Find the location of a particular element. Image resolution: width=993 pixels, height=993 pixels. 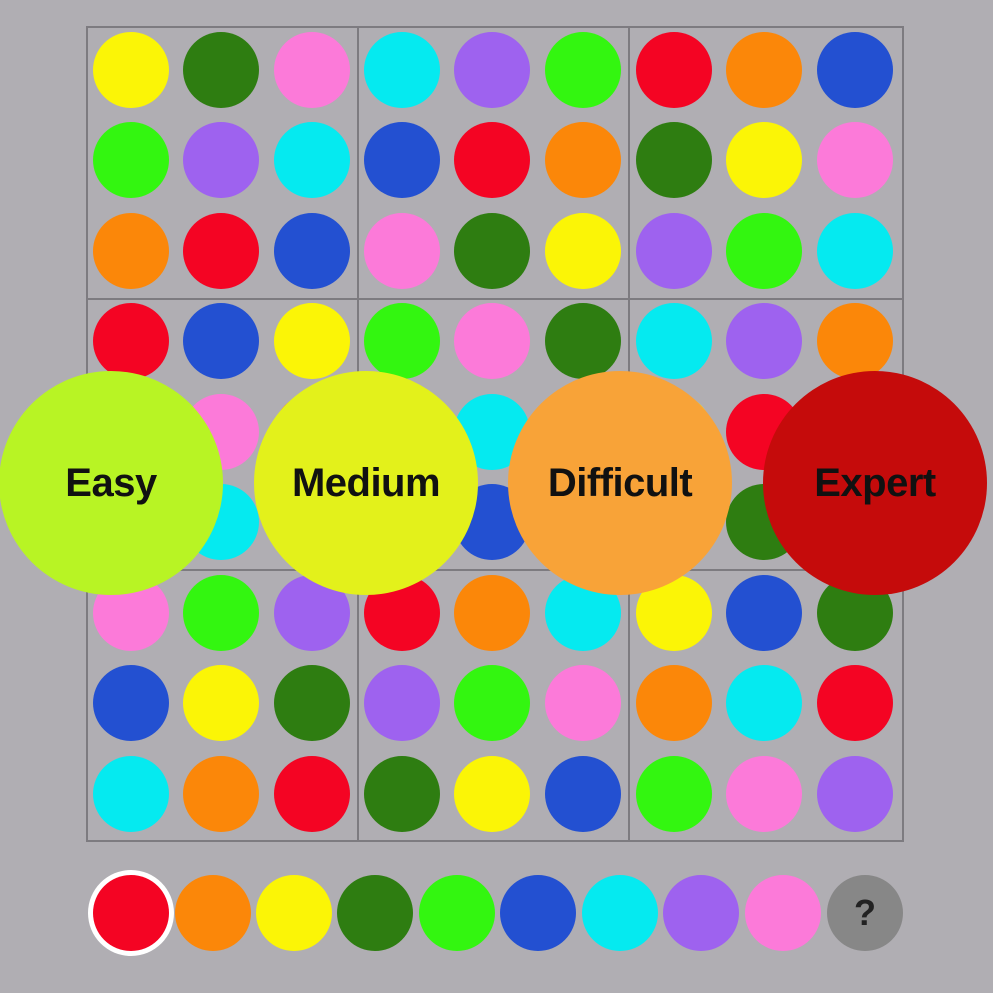

palette-swatch-pink is located at coordinates (783, 913).